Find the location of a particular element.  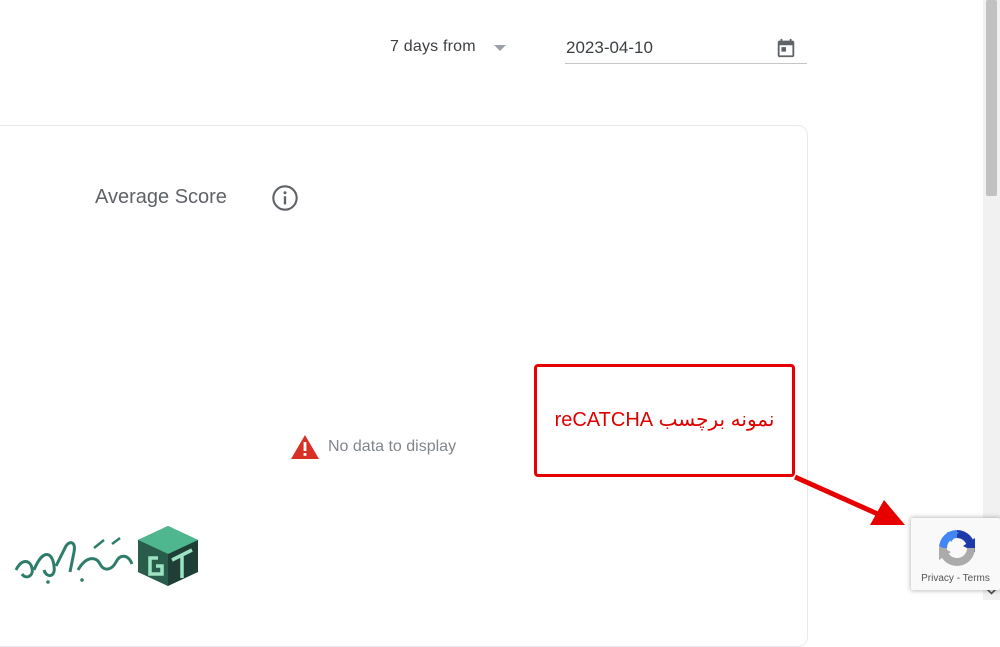

scrollbar is located at coordinates (991, 300).